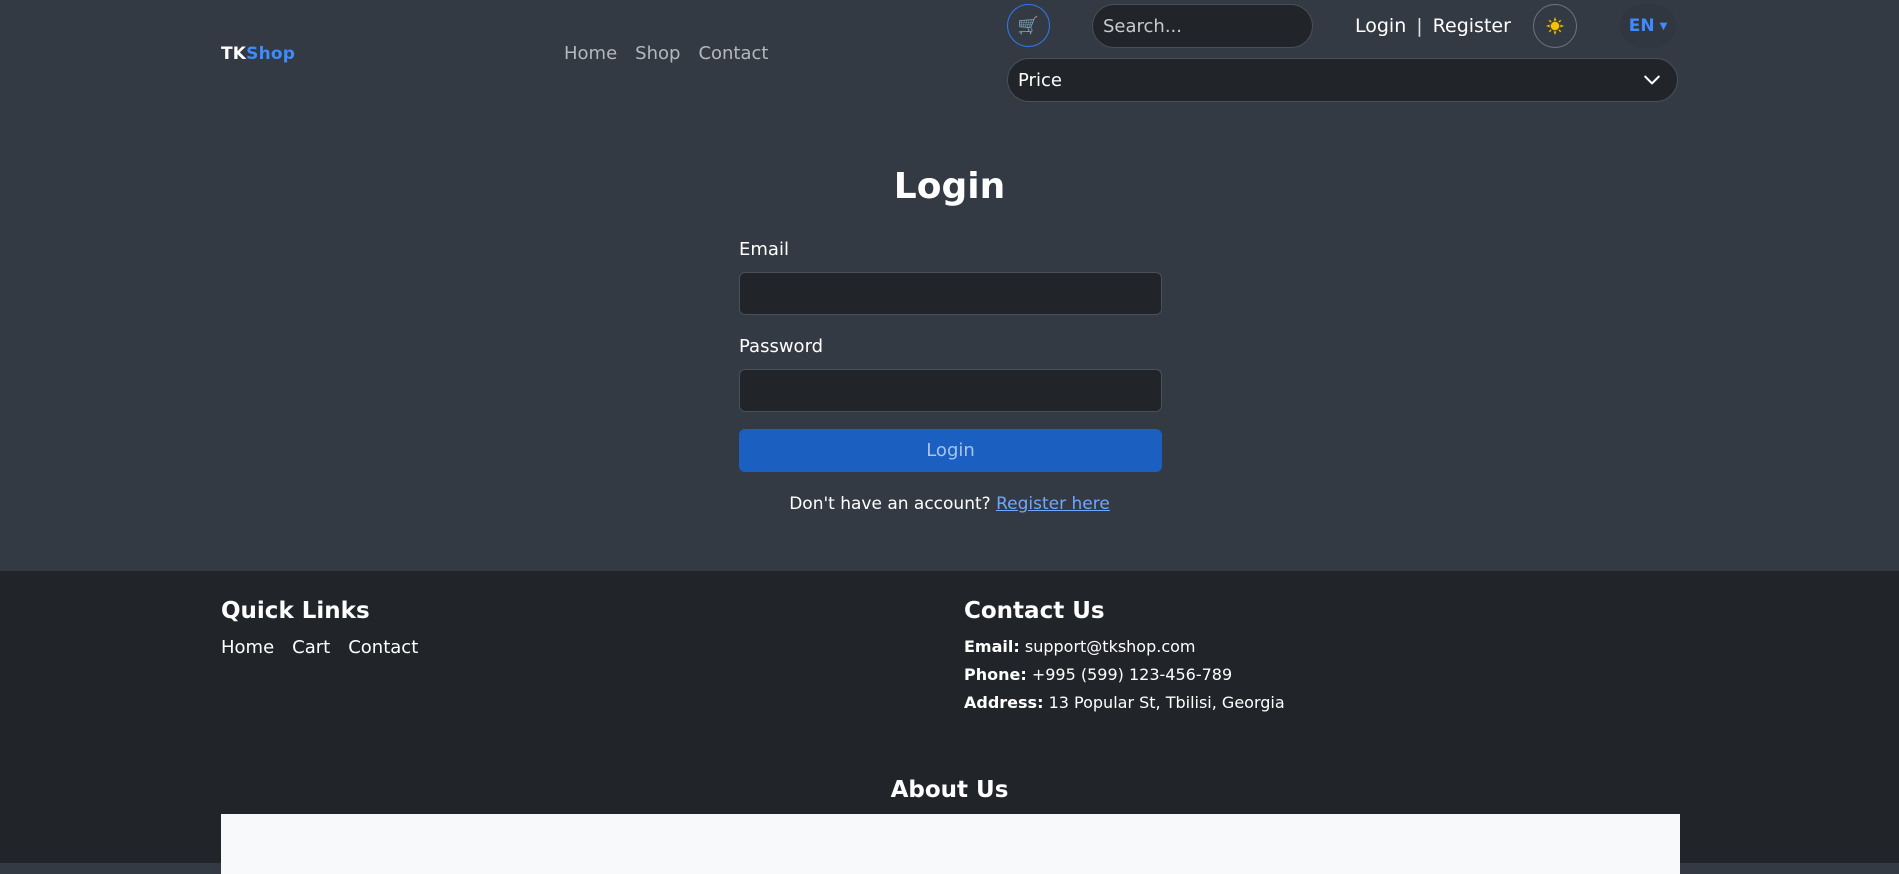 This screenshot has height=874, width=1899. Describe the element at coordinates (1202, 26) in the screenshot. I see `search-input` at that location.